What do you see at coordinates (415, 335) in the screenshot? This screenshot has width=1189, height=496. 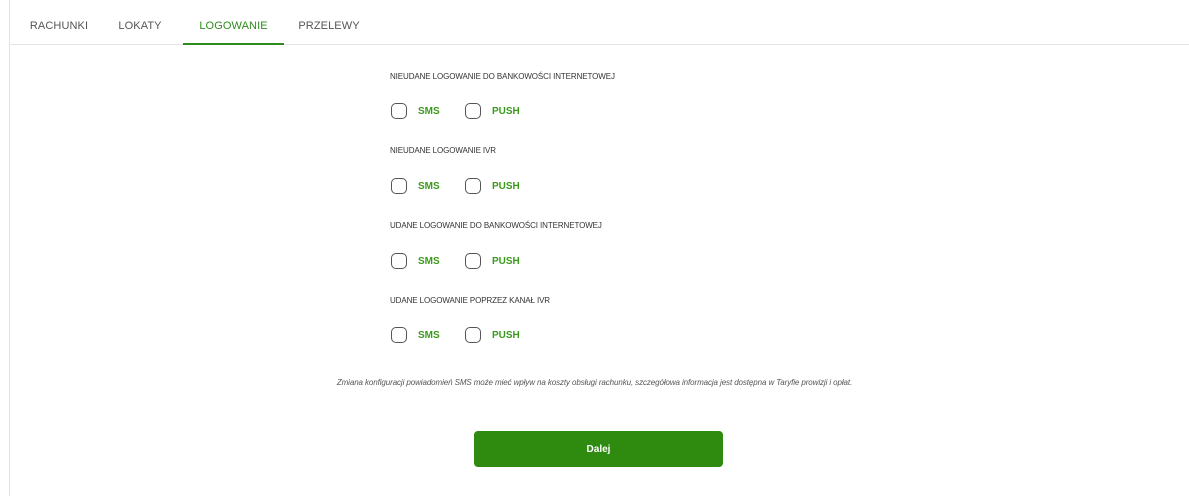 I see `sms-checkbox-successful-ivr-login: SMS` at bounding box center [415, 335].